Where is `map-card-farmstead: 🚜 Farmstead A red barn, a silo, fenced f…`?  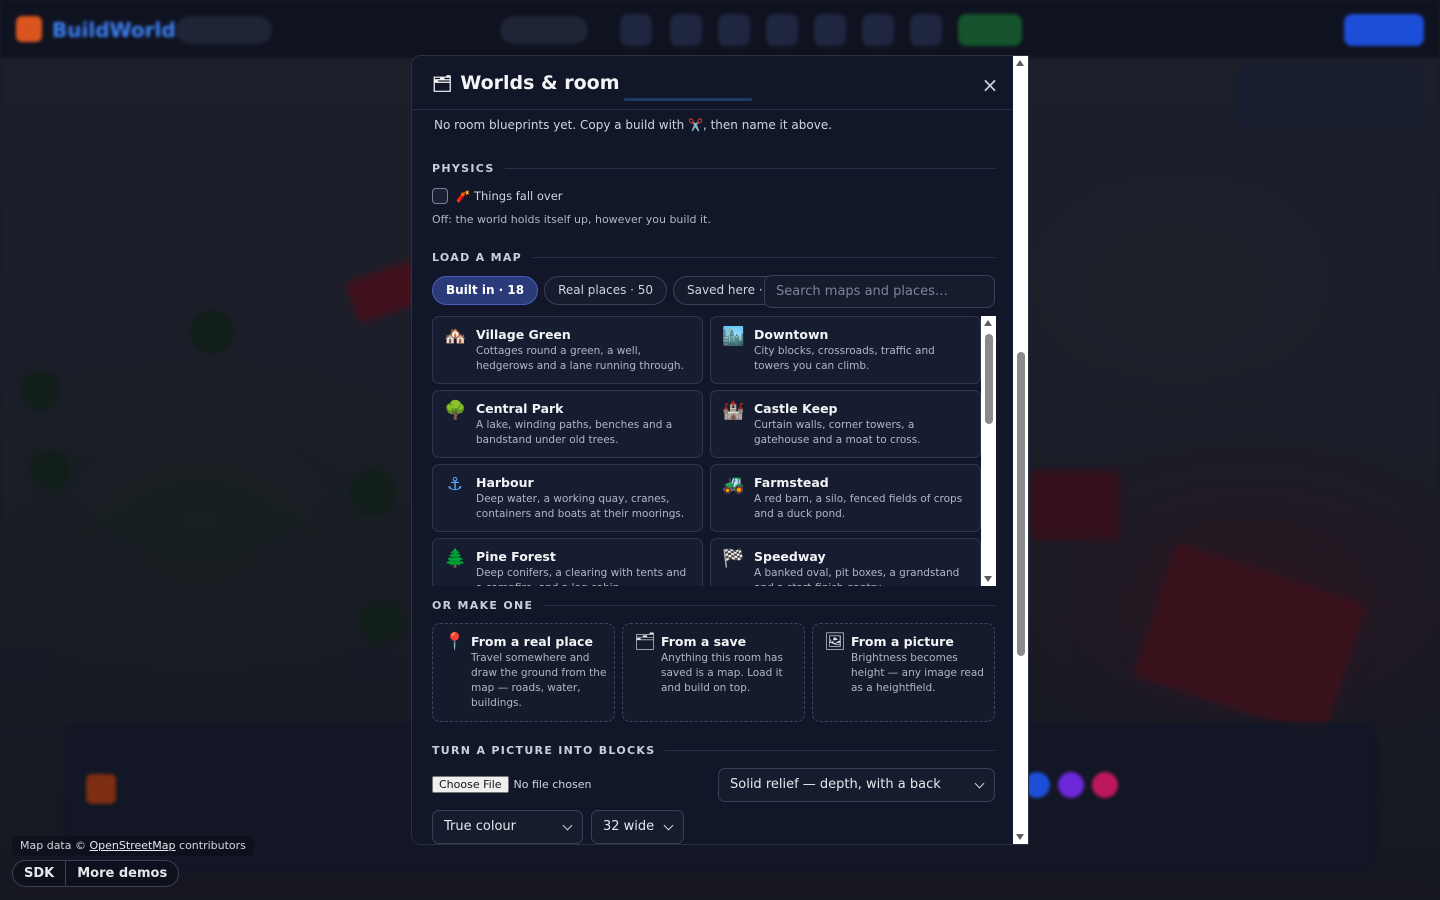 map-card-farmstead: 🚜 Farmstead A red barn, a silo, fenced f… is located at coordinates (845, 498).